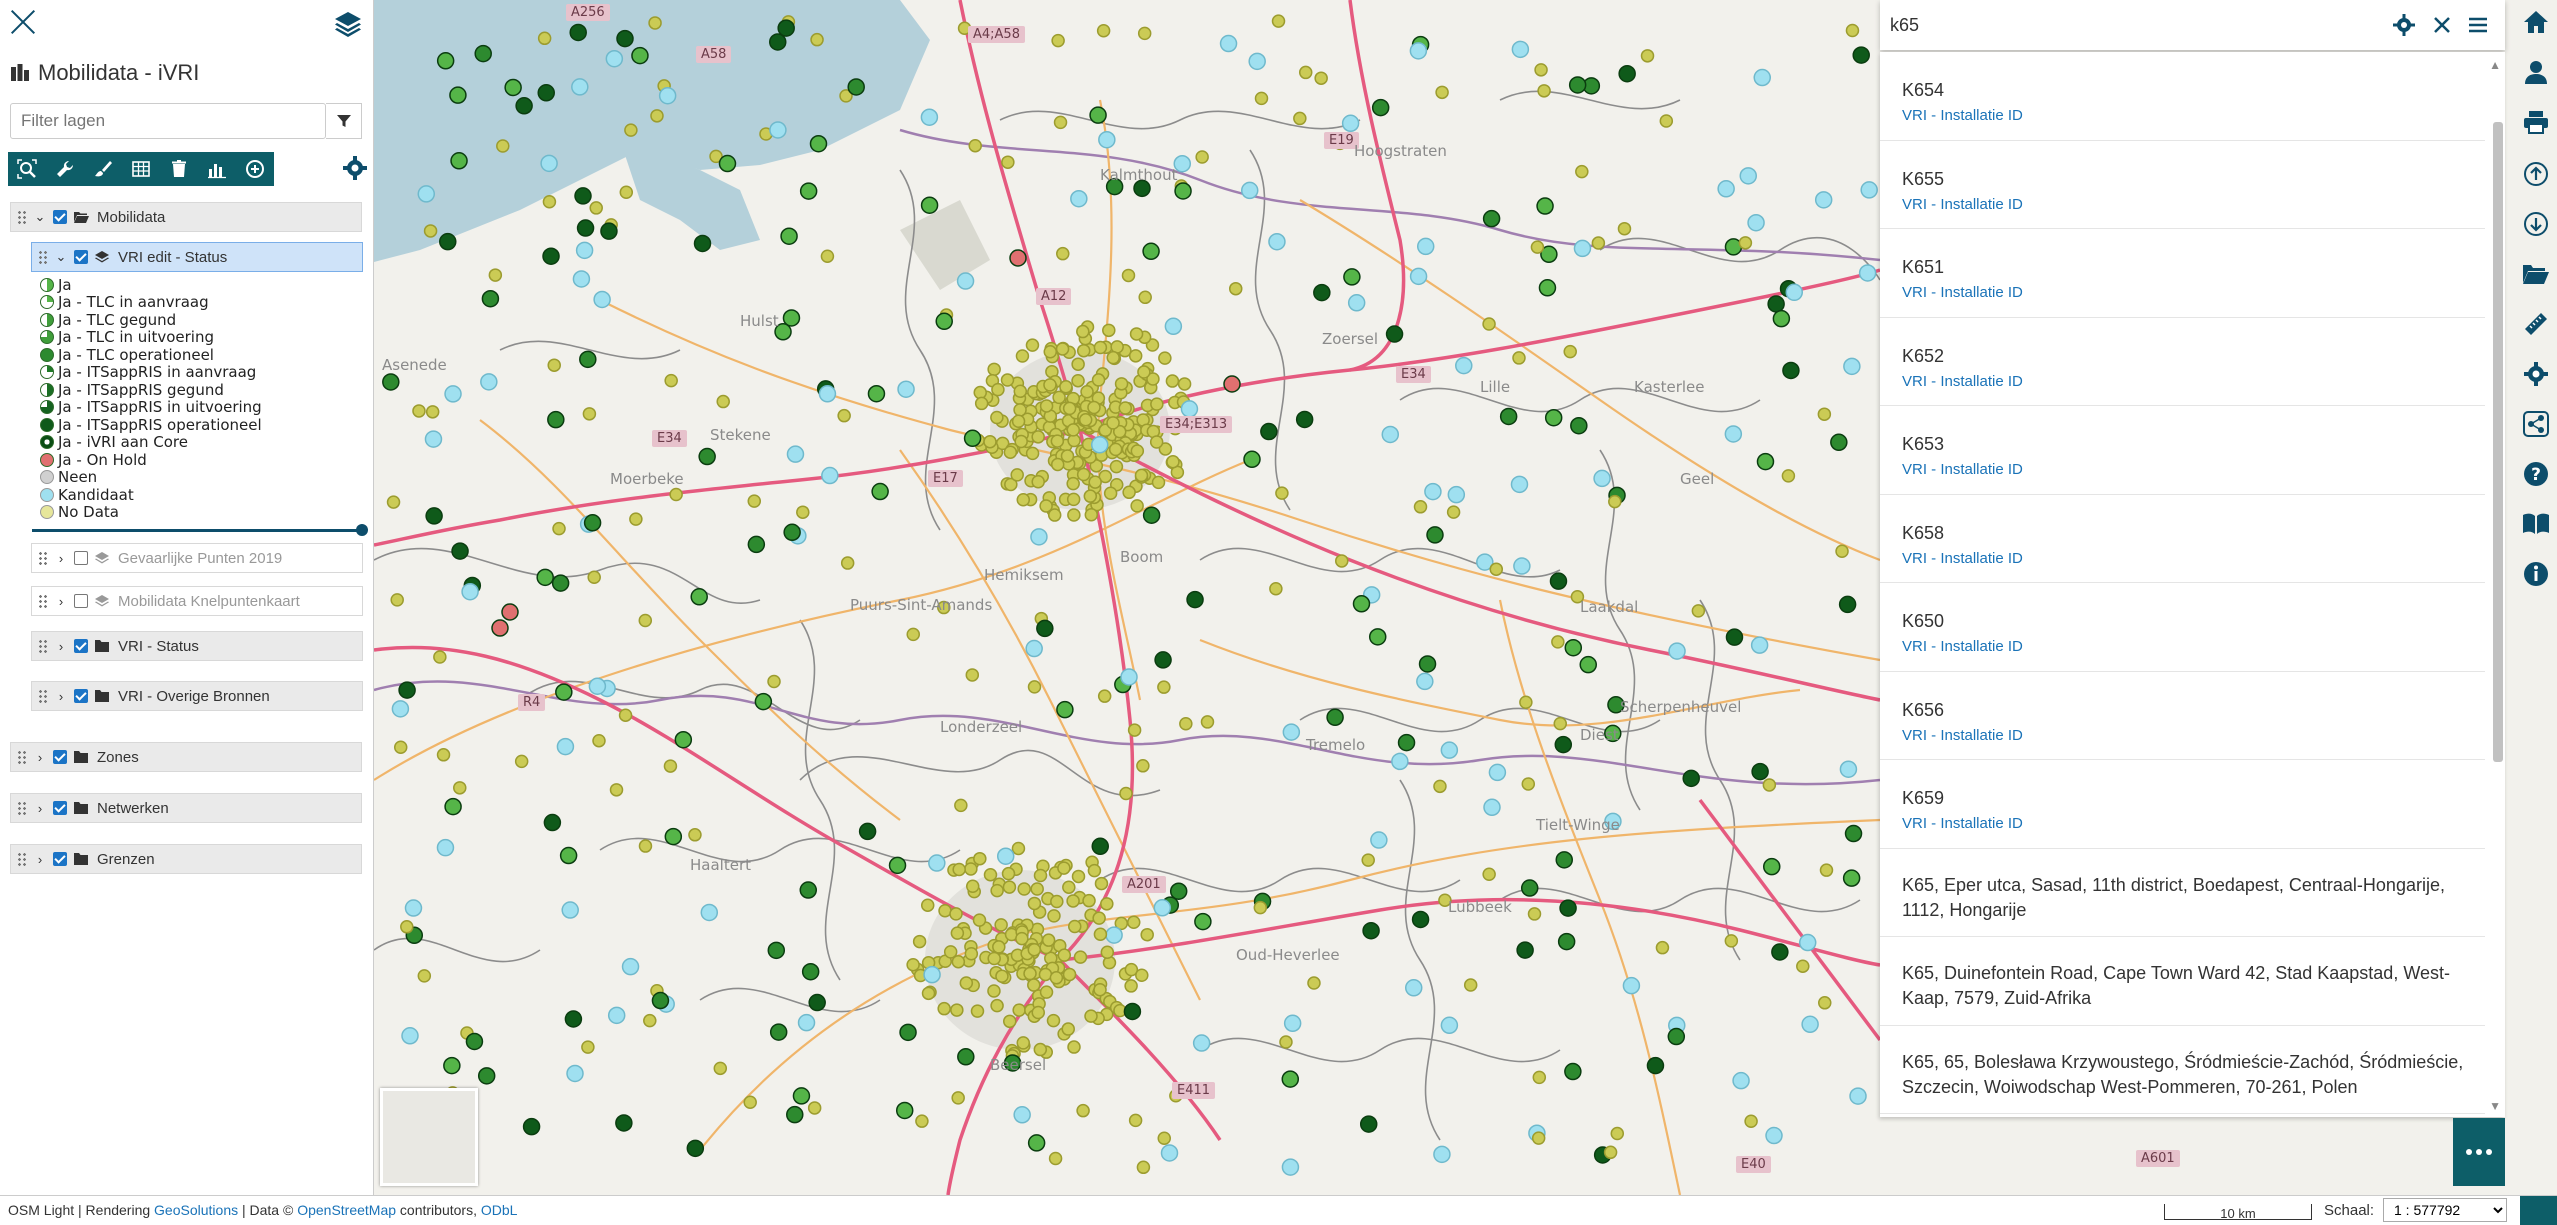  Describe the element at coordinates (346, 1210) in the screenshot. I see `openstreetmap-link: OpenStreetMap` at that location.